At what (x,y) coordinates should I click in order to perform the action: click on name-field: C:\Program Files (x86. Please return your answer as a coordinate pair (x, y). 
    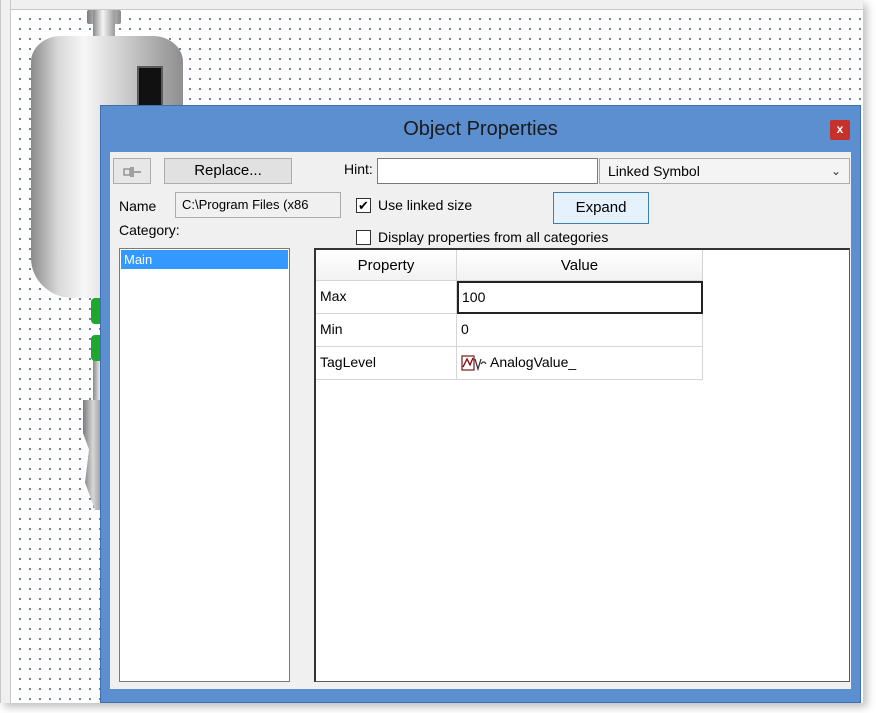
    Looking at the image, I should click on (258, 205).